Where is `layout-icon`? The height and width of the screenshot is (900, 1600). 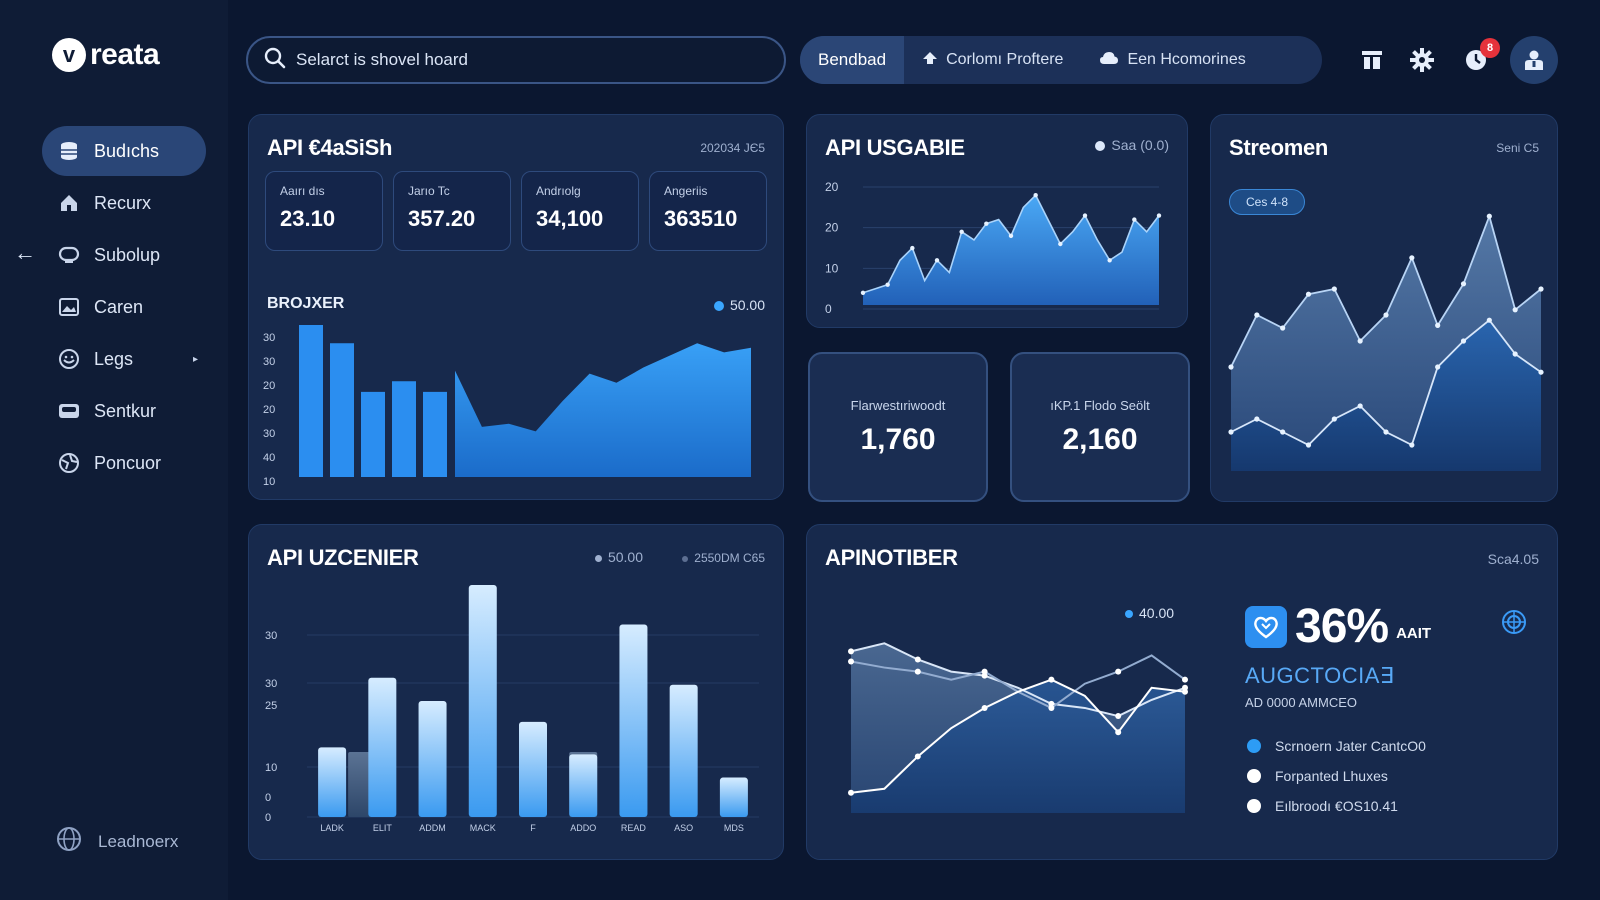 layout-icon is located at coordinates (1372, 60).